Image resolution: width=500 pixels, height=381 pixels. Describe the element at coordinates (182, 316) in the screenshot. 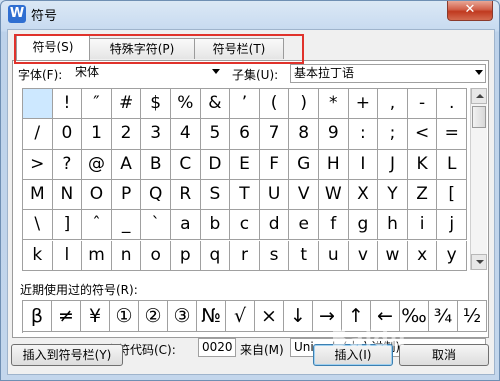

I see `recent-symbol-cell: ③` at that location.